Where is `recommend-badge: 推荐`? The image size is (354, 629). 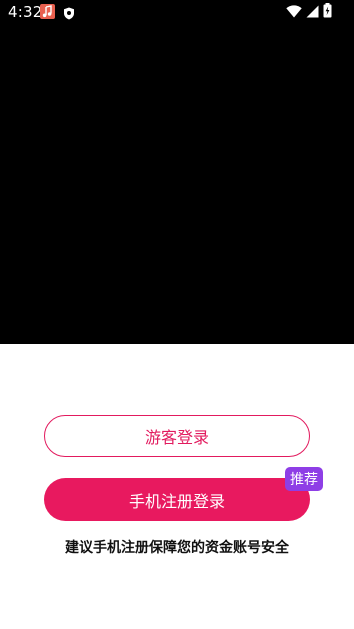 recommend-badge: 推荐 is located at coordinates (304, 479).